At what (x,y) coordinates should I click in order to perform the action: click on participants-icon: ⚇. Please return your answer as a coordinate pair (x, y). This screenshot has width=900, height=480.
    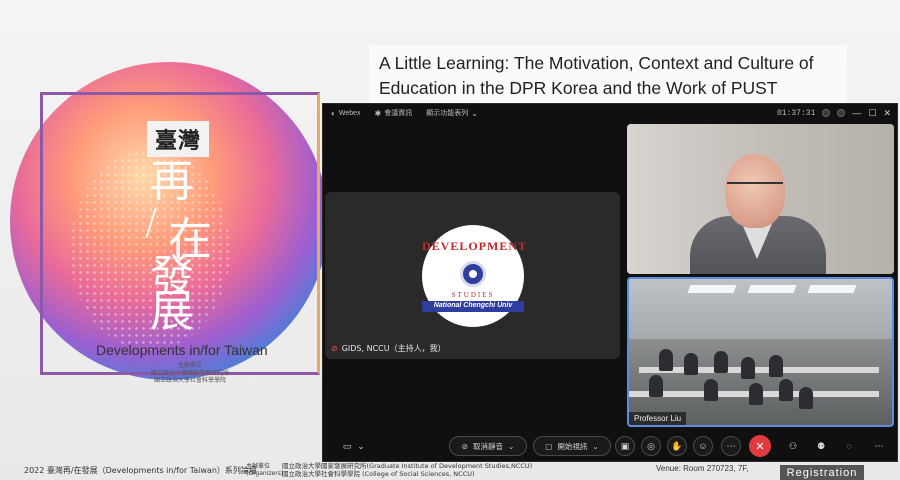
    Looking at the image, I should click on (793, 446).